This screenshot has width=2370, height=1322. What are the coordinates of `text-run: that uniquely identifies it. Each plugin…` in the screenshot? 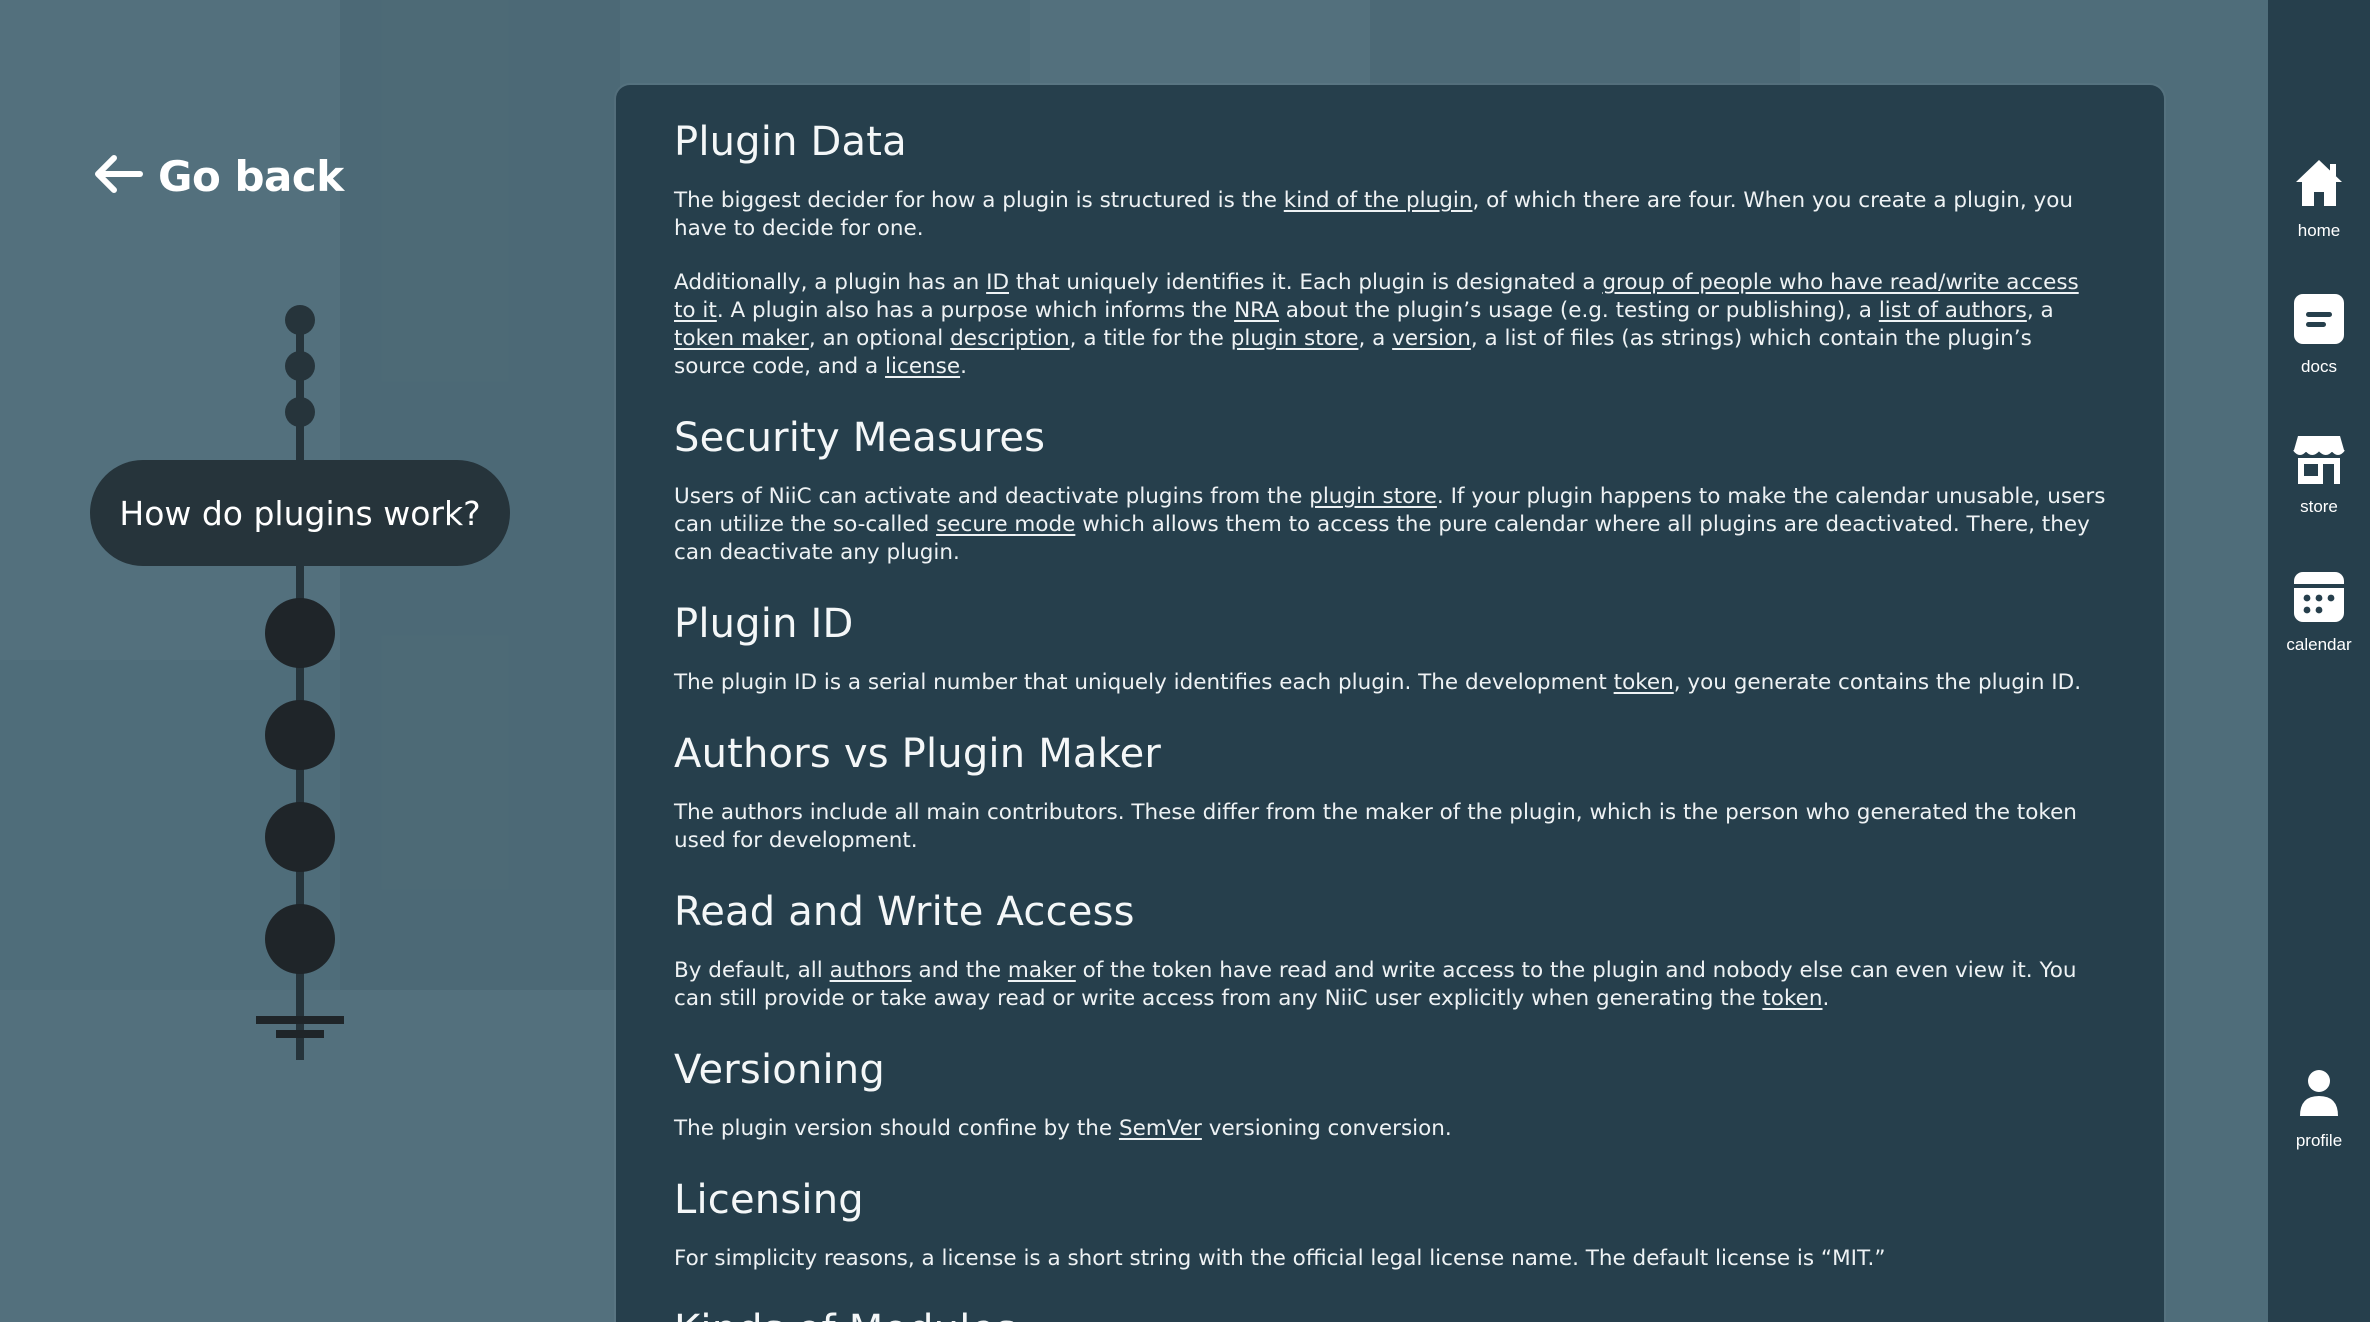 It's located at (1306, 282).